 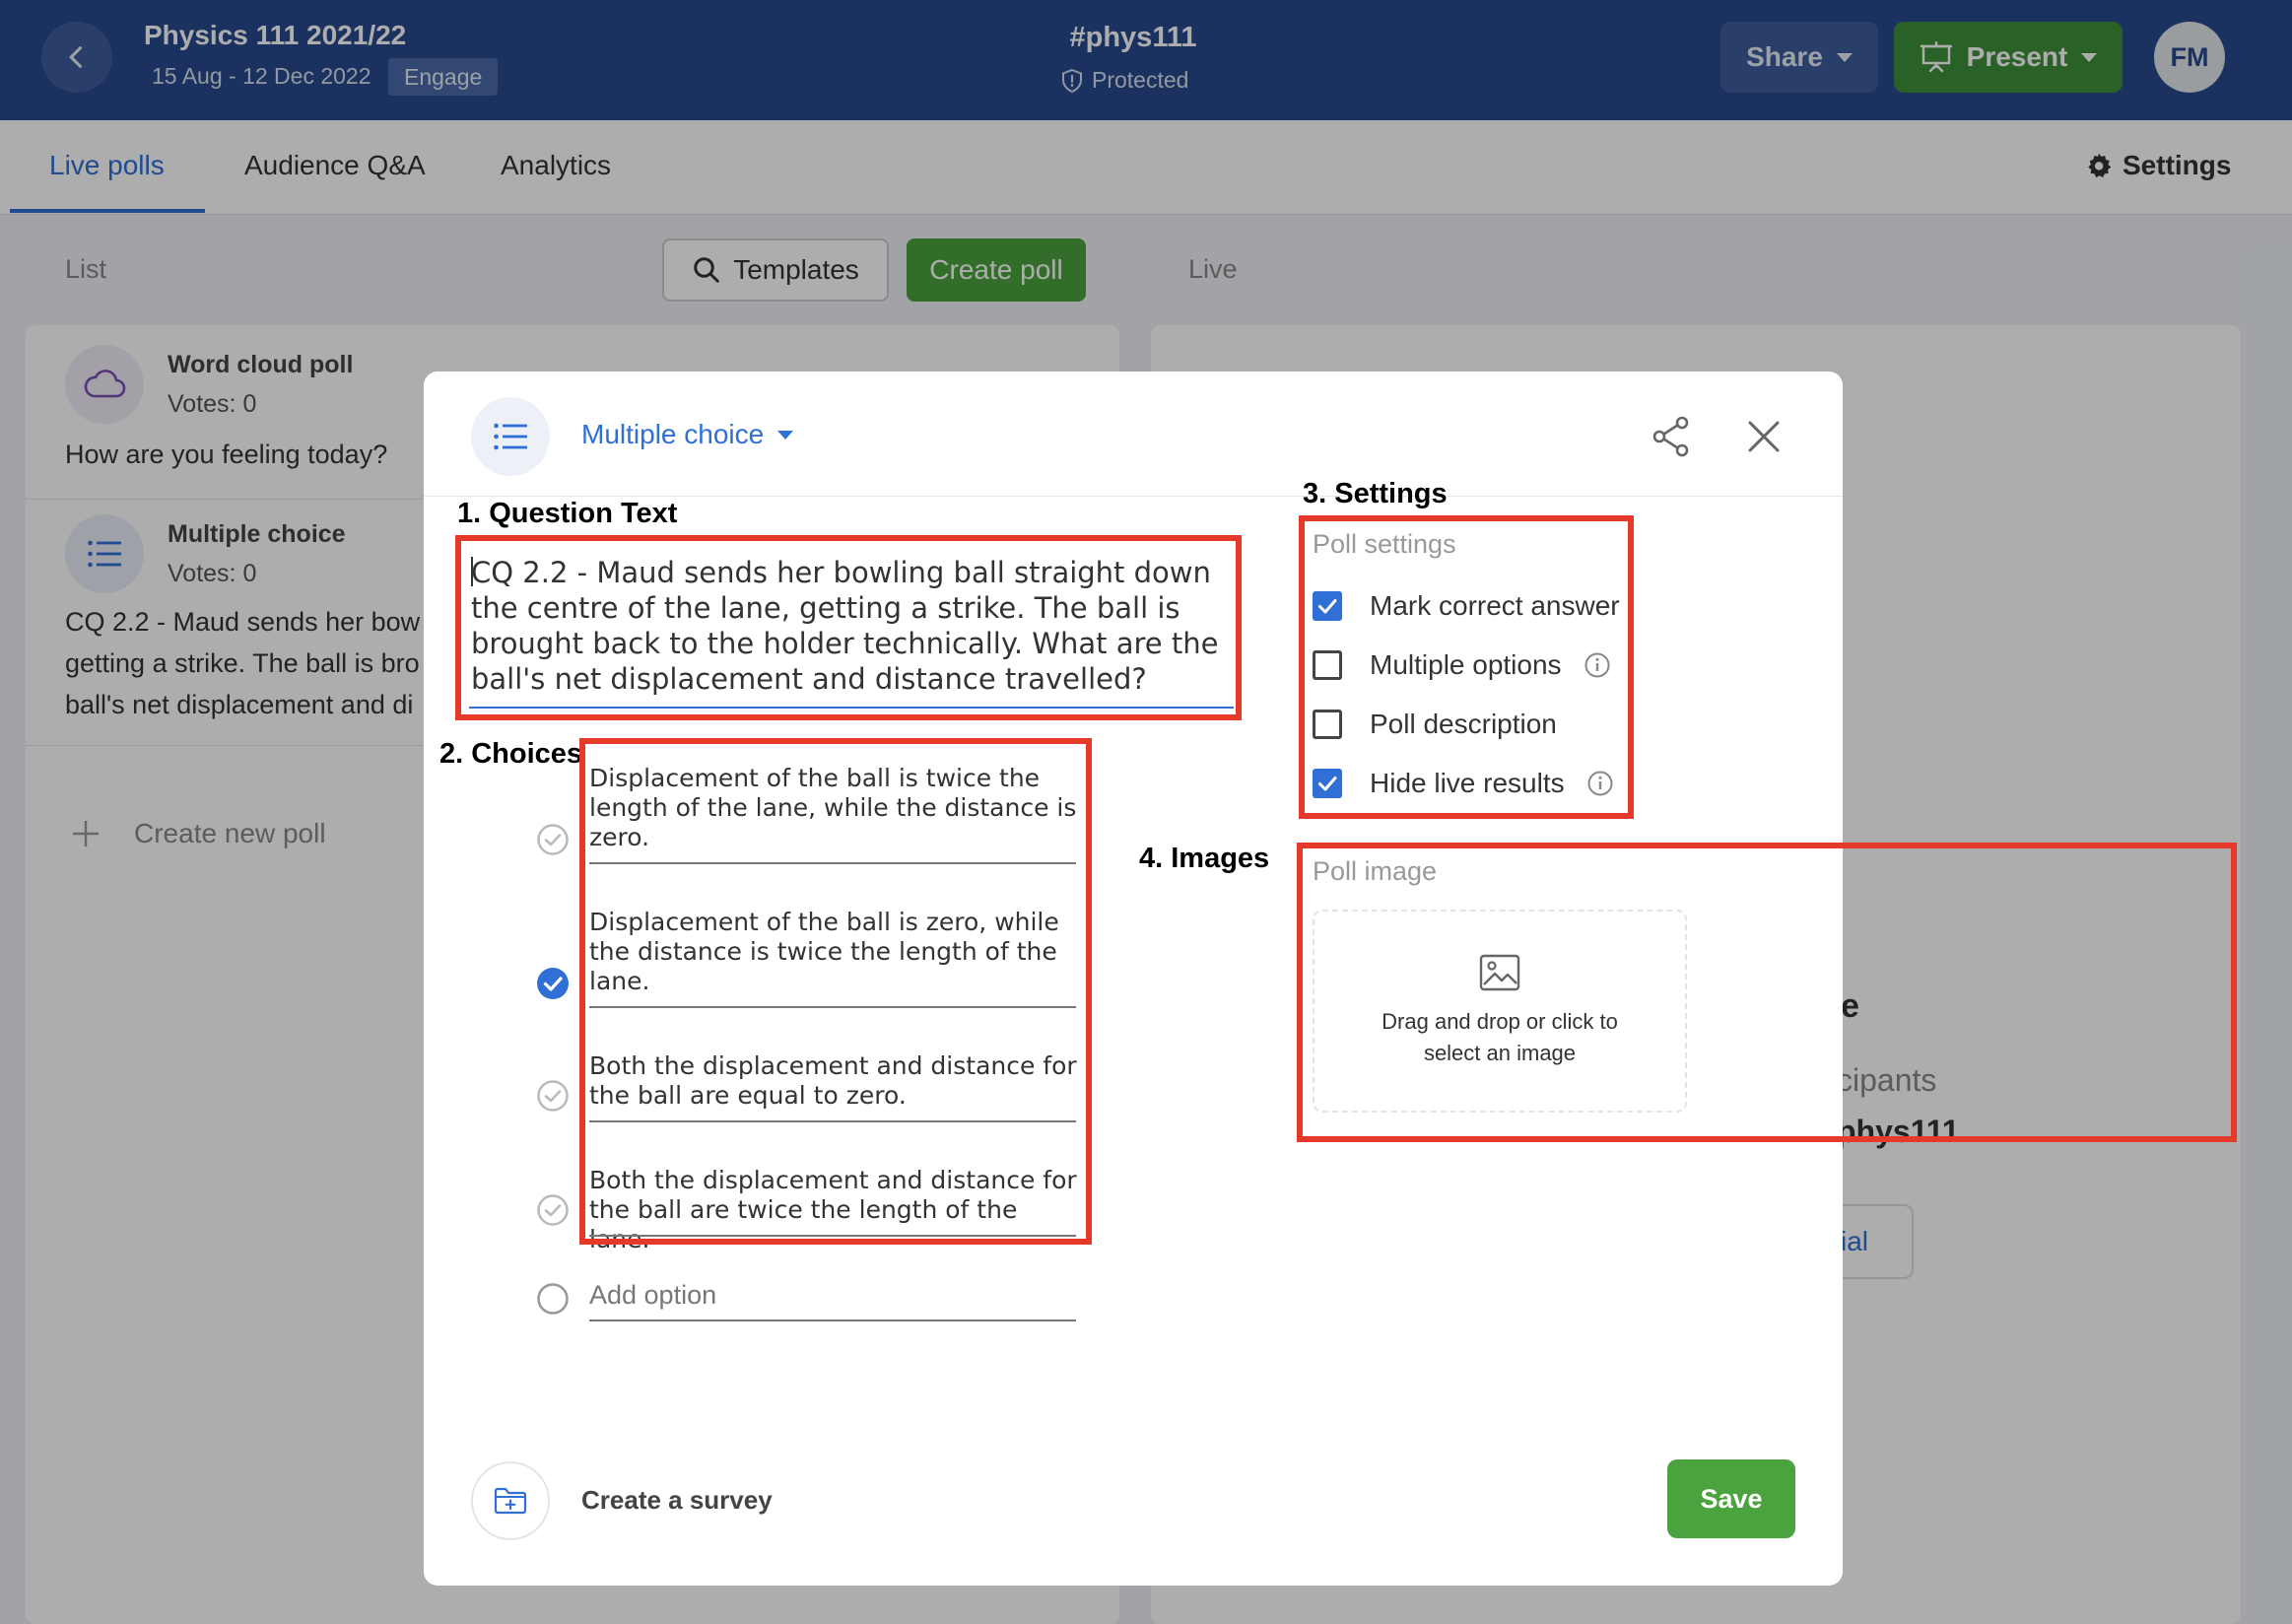 I want to click on poll-type-icon, so click(x=510, y=436).